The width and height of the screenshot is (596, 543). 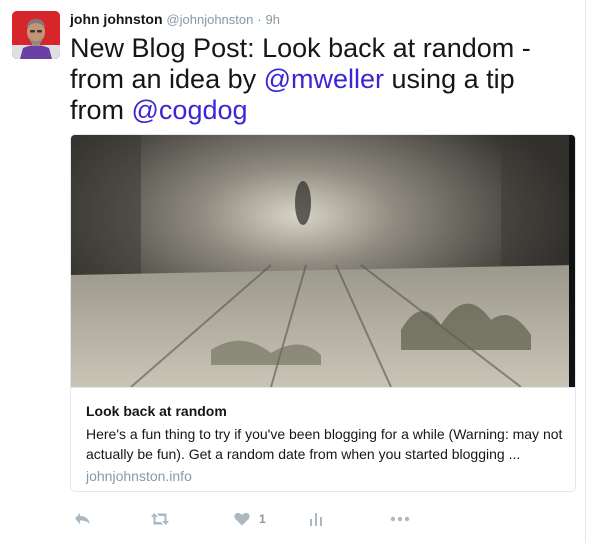 I want to click on reply-button, so click(x=82, y=519).